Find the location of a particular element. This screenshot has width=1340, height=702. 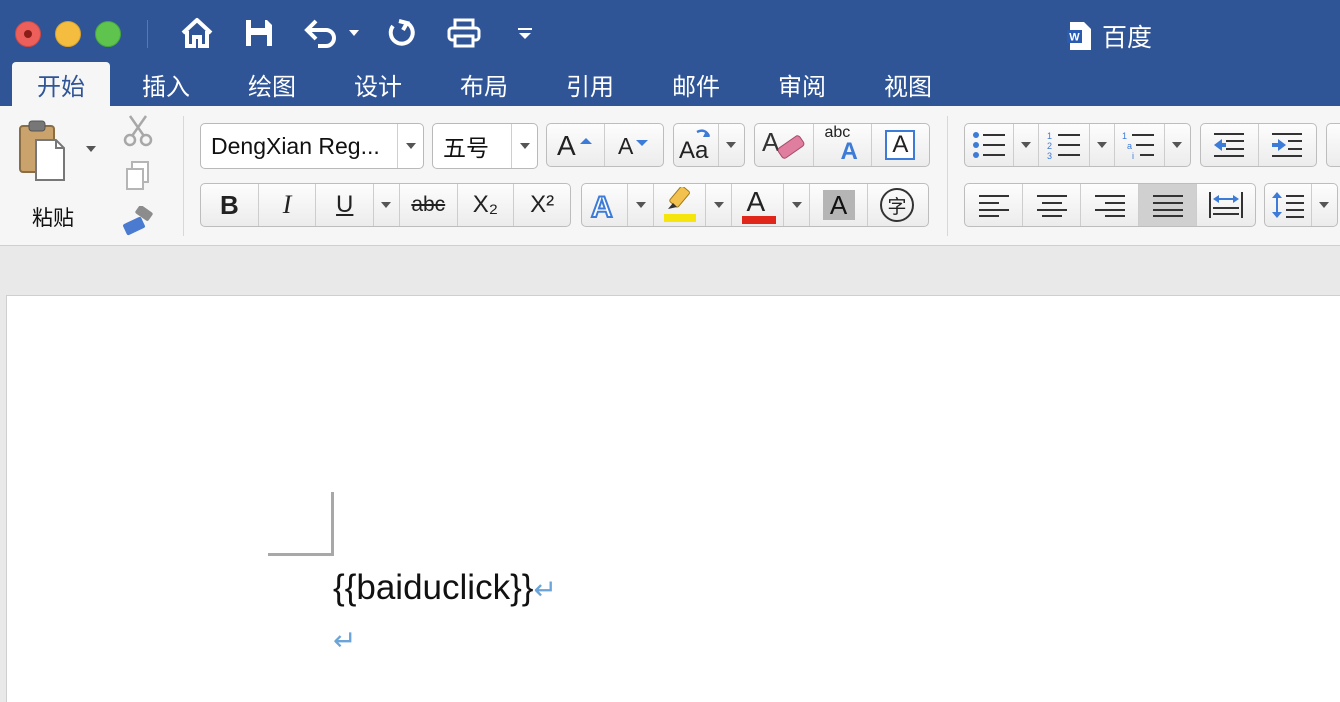

numbering-button: 123 is located at coordinates (1064, 145).